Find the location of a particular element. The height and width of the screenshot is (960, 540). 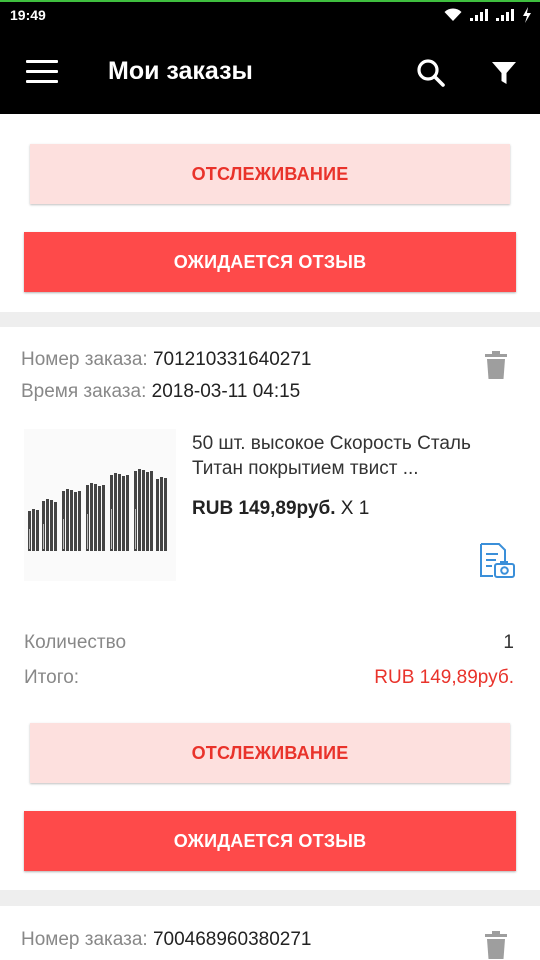

status-bar: 19:49 is located at coordinates (270, 15).